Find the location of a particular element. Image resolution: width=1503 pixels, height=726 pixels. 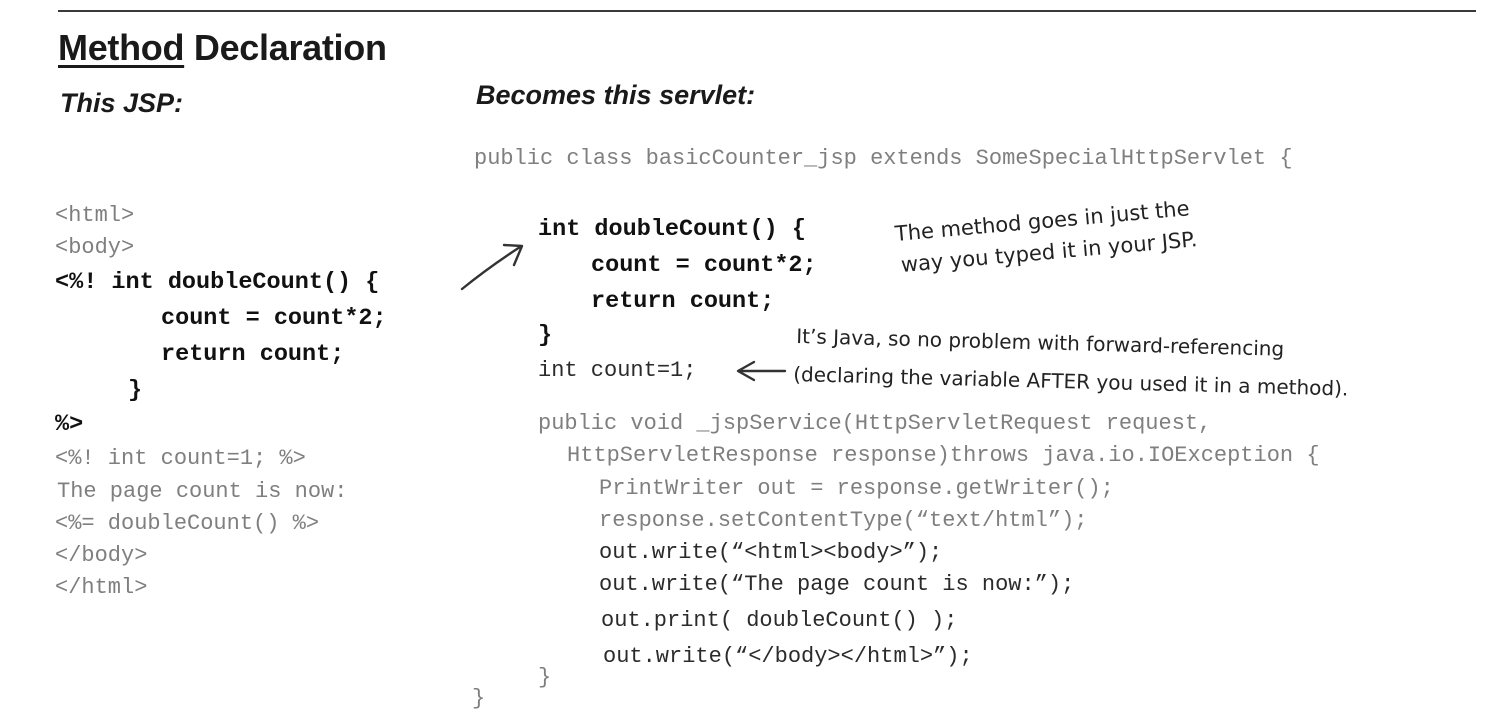

arrow-forward-reference-icon is located at coordinates (761, 371).